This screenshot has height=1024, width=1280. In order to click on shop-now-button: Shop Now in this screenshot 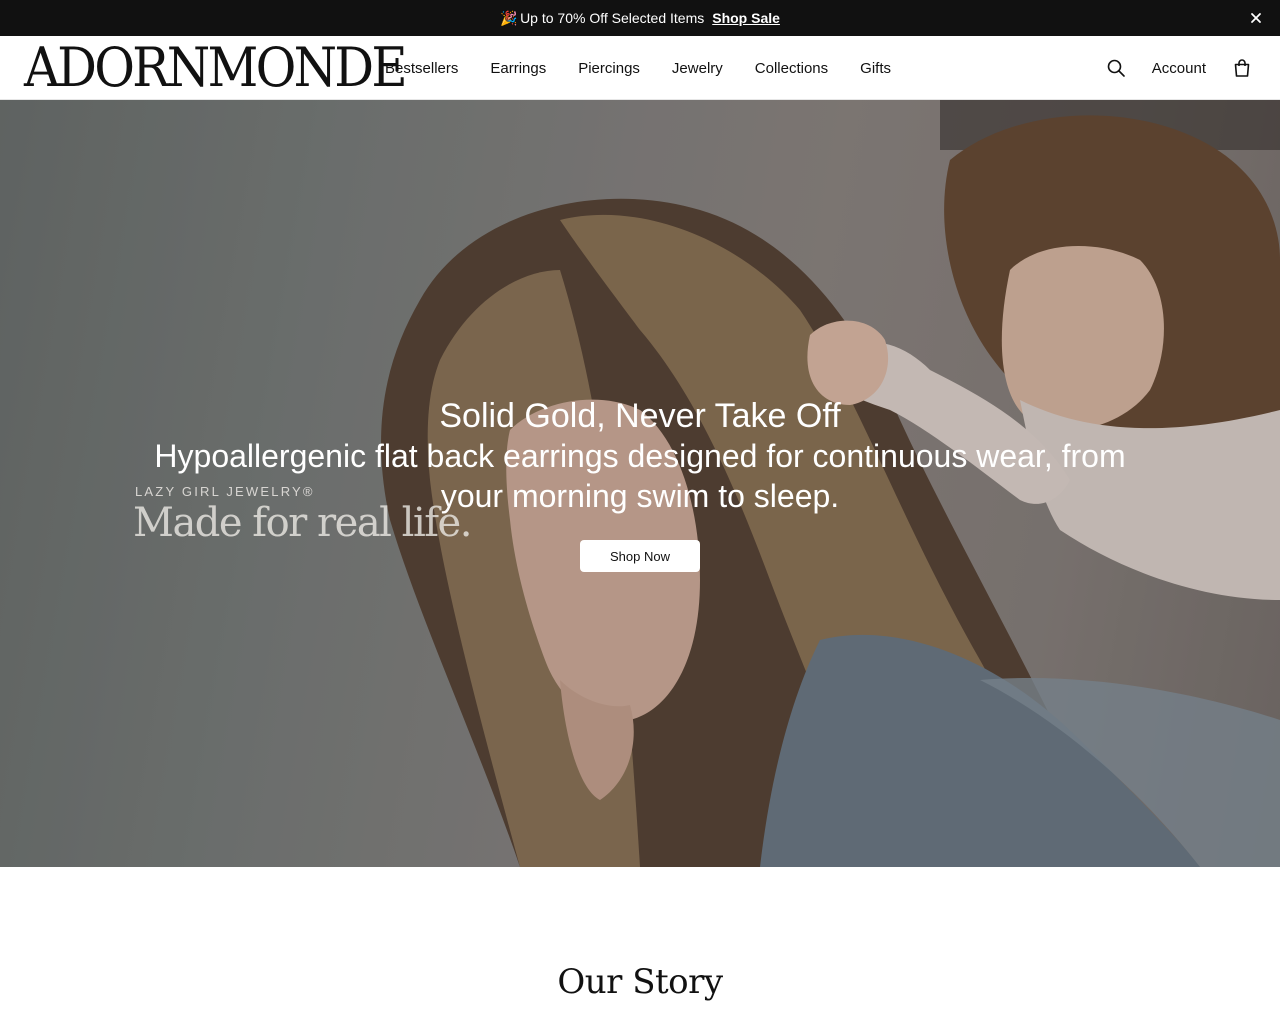, I will do `click(640, 556)`.